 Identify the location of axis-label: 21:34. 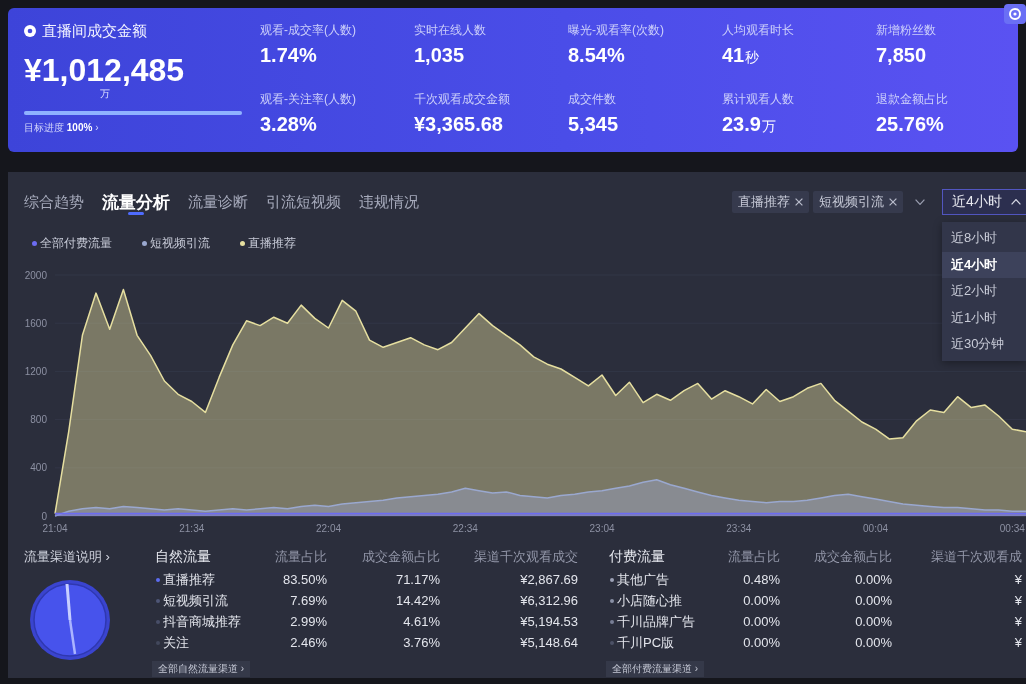
(192, 528).